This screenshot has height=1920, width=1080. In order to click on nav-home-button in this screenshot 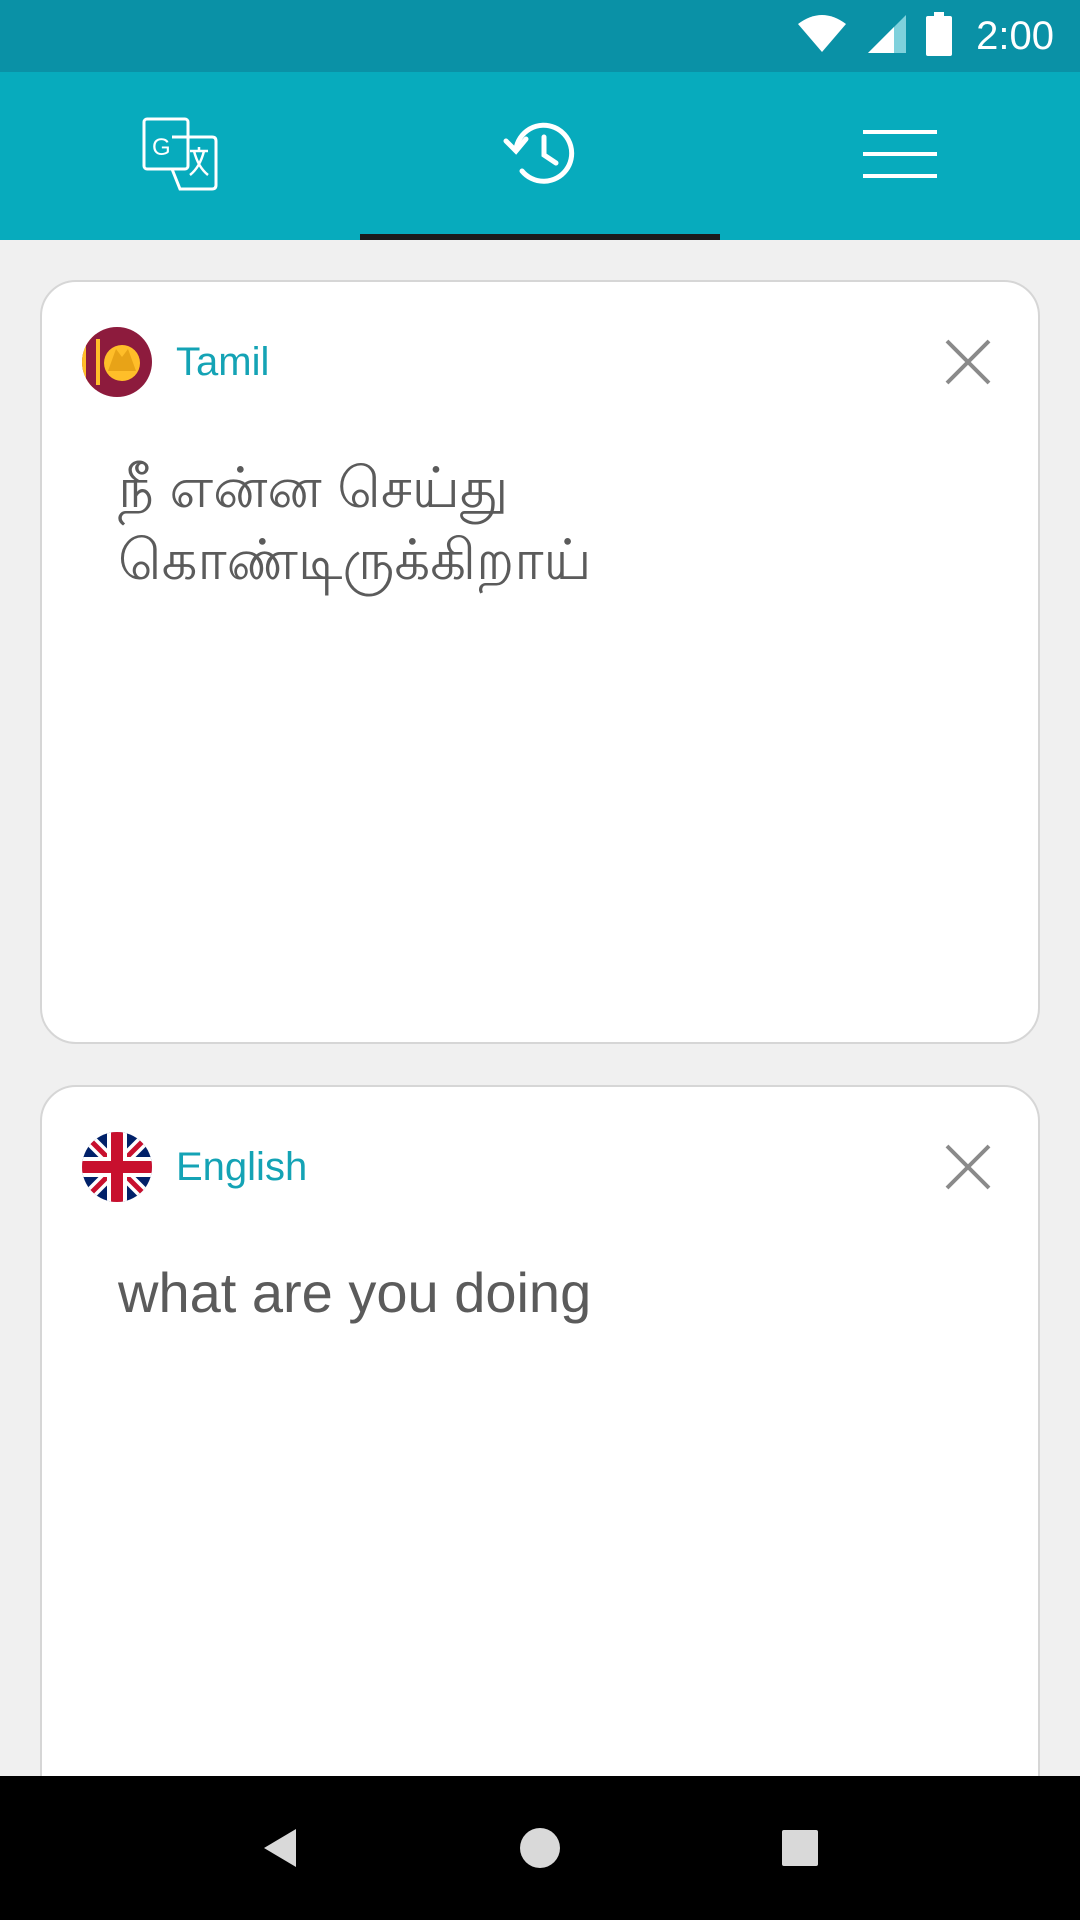, I will do `click(540, 1848)`.